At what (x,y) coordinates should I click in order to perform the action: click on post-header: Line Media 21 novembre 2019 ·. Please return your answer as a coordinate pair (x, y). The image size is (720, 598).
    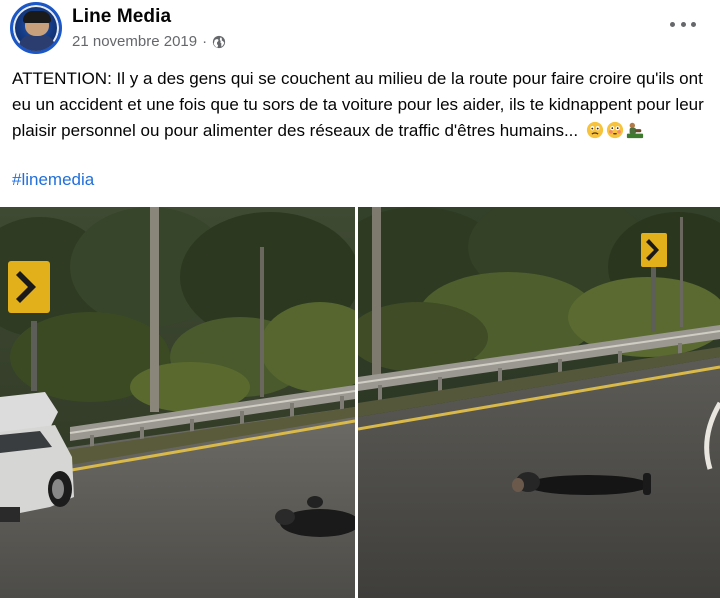
    Looking at the image, I should click on (360, 31).